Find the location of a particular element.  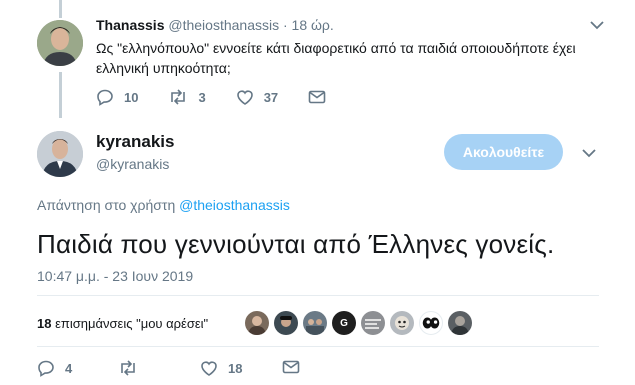

author-name: kyranakis is located at coordinates (135, 142).